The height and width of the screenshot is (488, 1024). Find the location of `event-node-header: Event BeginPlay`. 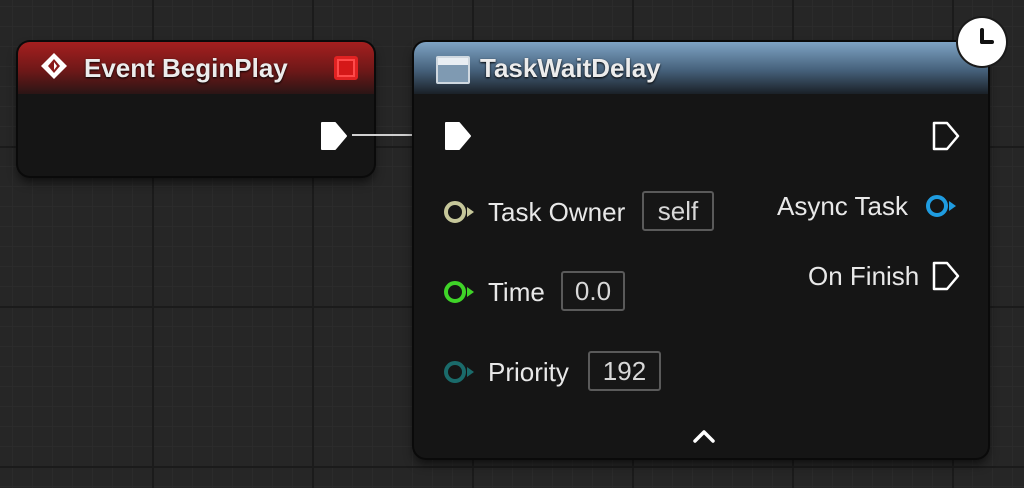

event-node-header: Event BeginPlay is located at coordinates (196, 68).